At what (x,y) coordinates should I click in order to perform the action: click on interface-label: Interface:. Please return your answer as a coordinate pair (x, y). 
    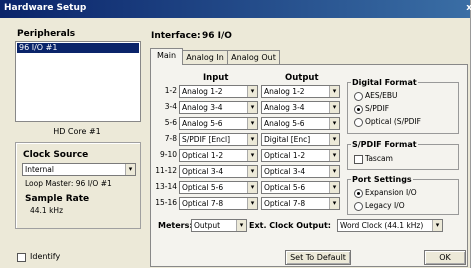
    Looking at the image, I should click on (176, 36).